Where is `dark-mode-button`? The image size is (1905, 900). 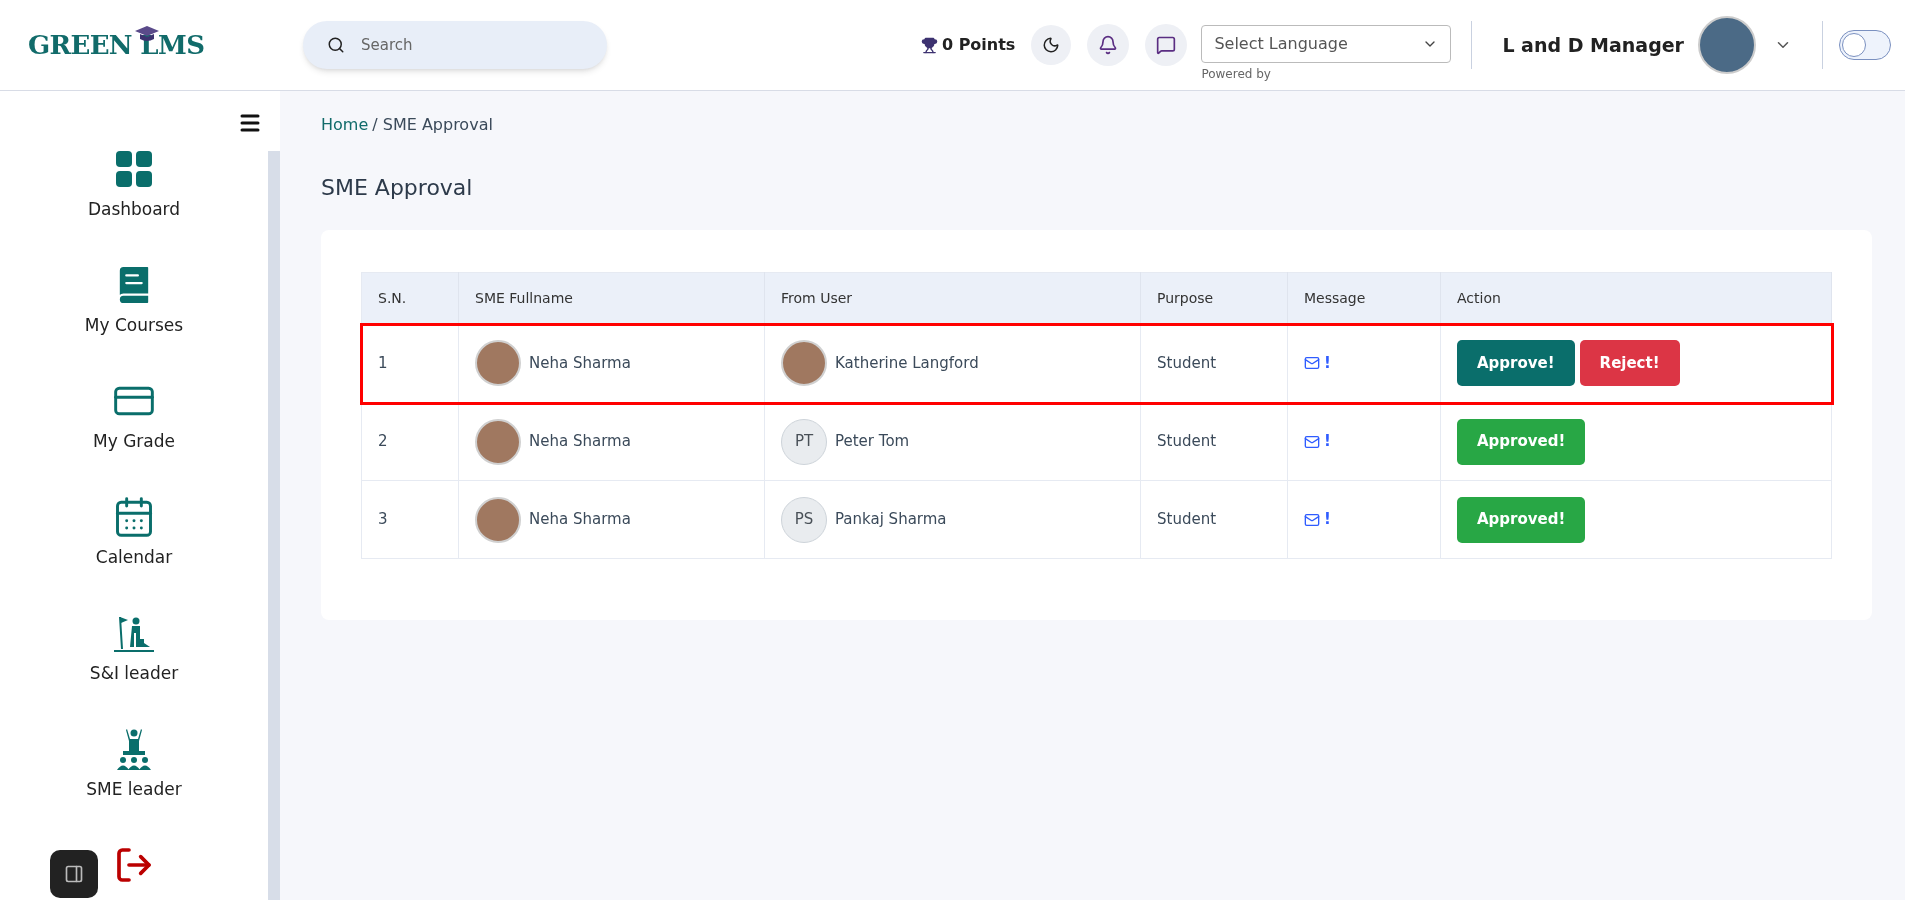 dark-mode-button is located at coordinates (1051, 45).